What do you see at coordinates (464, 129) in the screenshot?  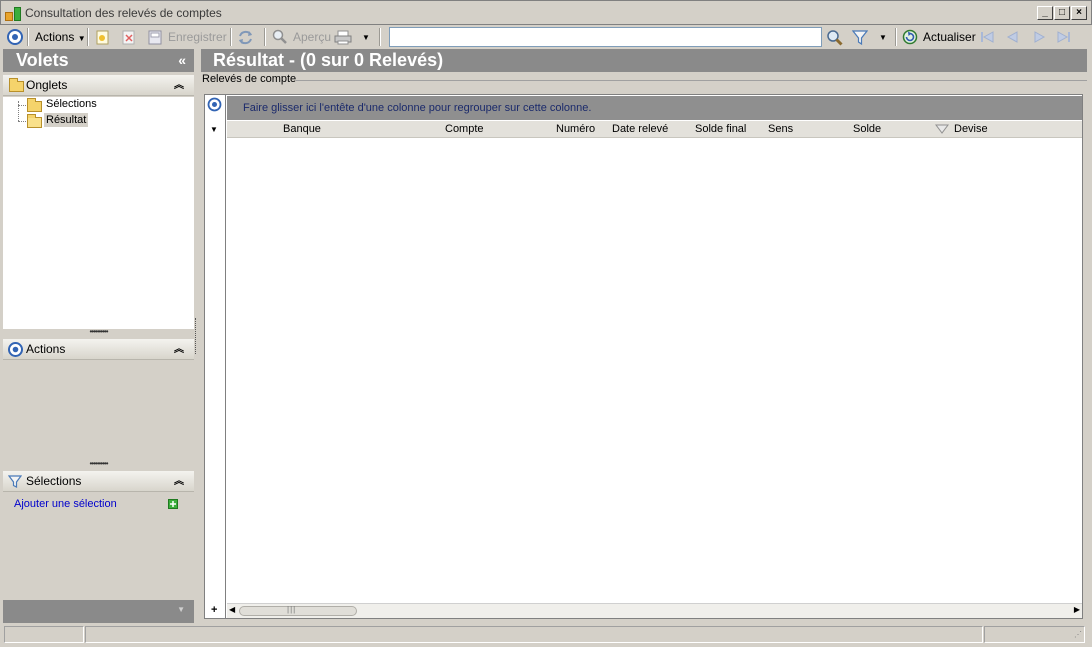 I see `column-header-compte: Compte` at bounding box center [464, 129].